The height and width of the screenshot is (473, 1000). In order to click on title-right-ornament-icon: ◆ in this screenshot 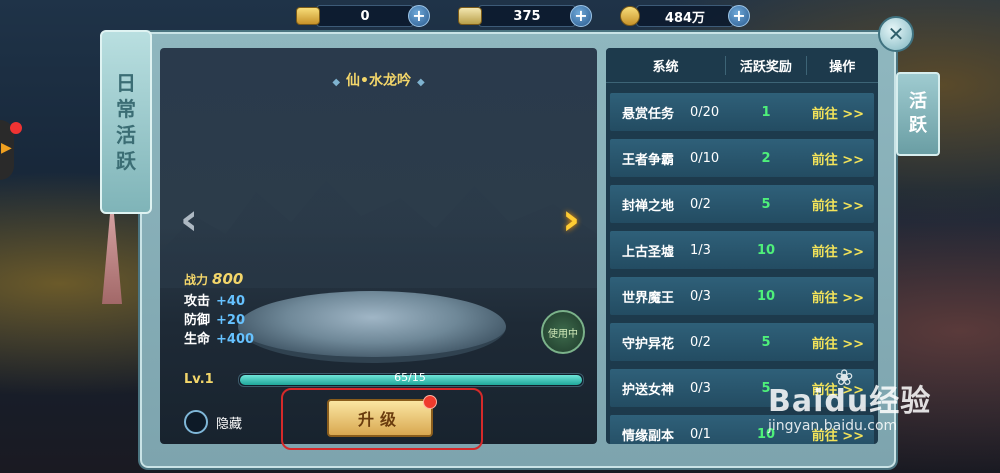, I will do `click(420, 82)`.